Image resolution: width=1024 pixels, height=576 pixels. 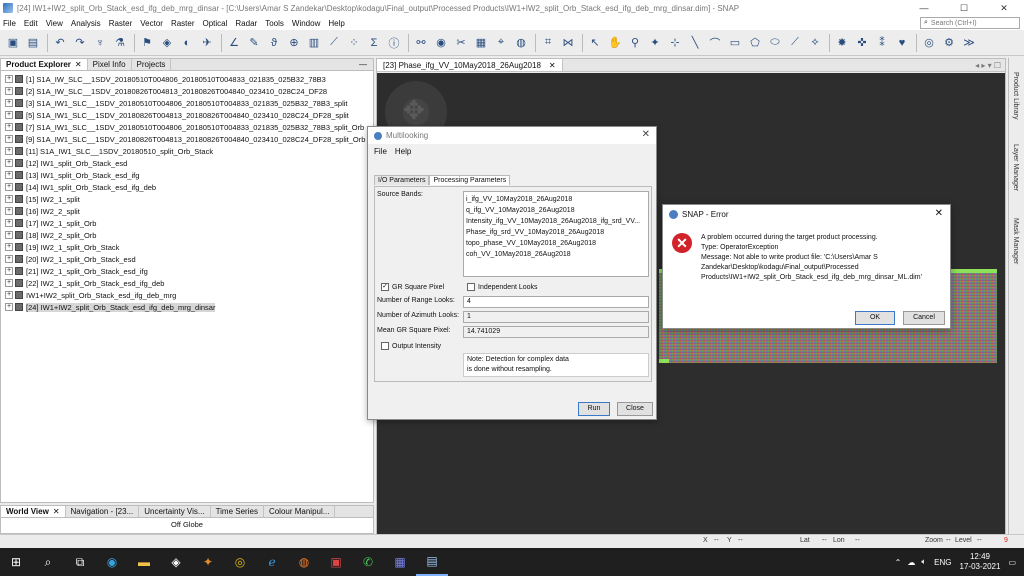 What do you see at coordinates (615, 43) in the screenshot?
I see `pan-tool-icon: ✋` at bounding box center [615, 43].